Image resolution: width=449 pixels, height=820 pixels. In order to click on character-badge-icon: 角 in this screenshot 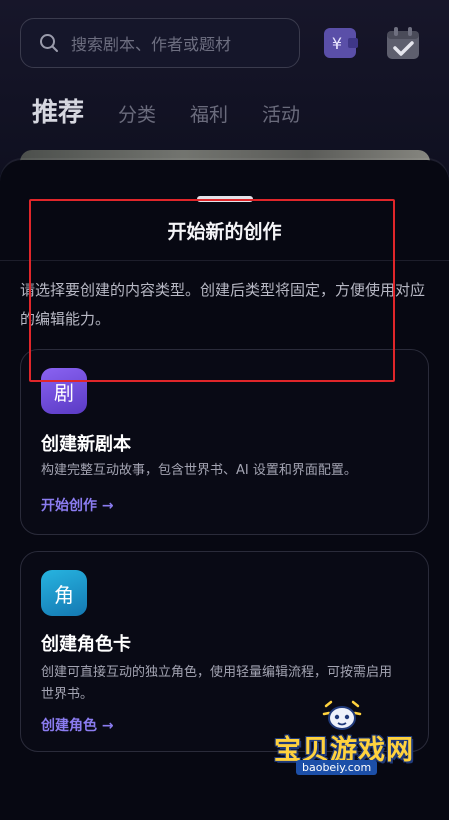, I will do `click(64, 593)`.